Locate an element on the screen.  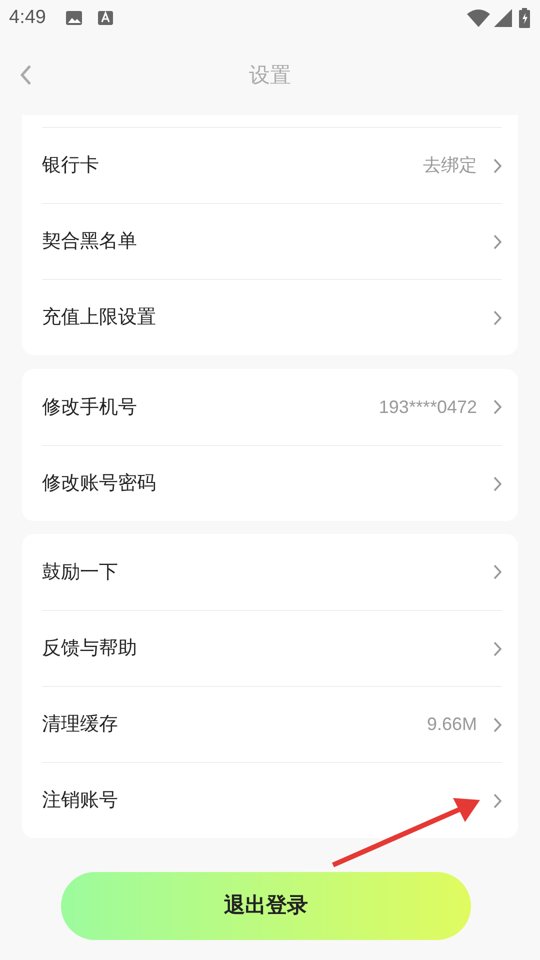
row-value: 去绑定 is located at coordinates (450, 165).